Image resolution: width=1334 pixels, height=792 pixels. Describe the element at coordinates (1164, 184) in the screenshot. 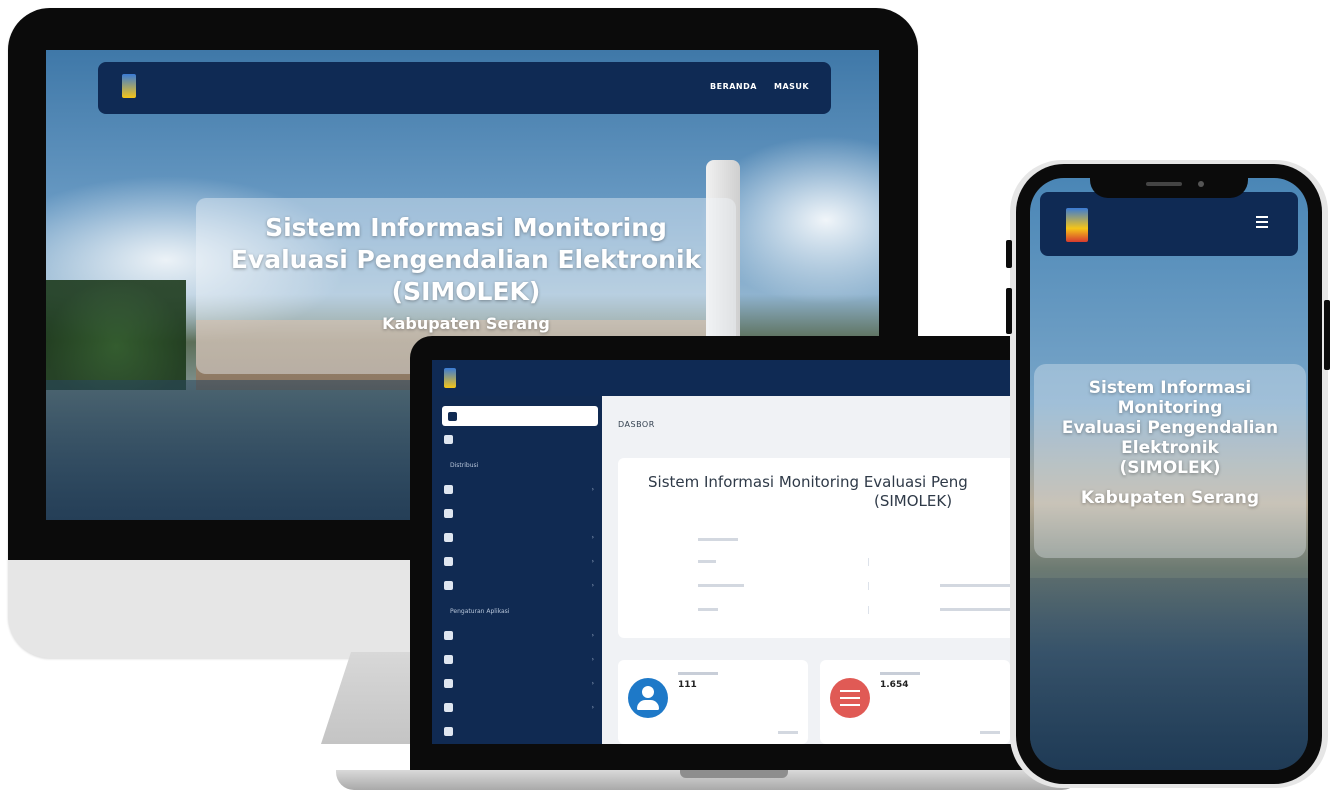

I see `speaker-icon` at that location.